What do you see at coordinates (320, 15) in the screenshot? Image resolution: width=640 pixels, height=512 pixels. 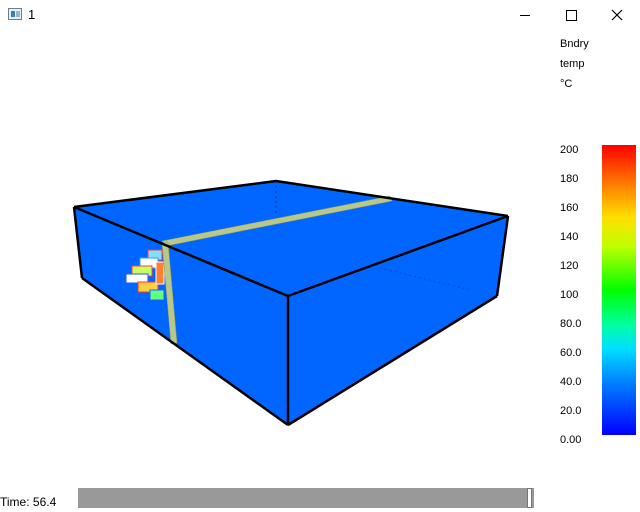 I see `title-bar: 1` at bounding box center [320, 15].